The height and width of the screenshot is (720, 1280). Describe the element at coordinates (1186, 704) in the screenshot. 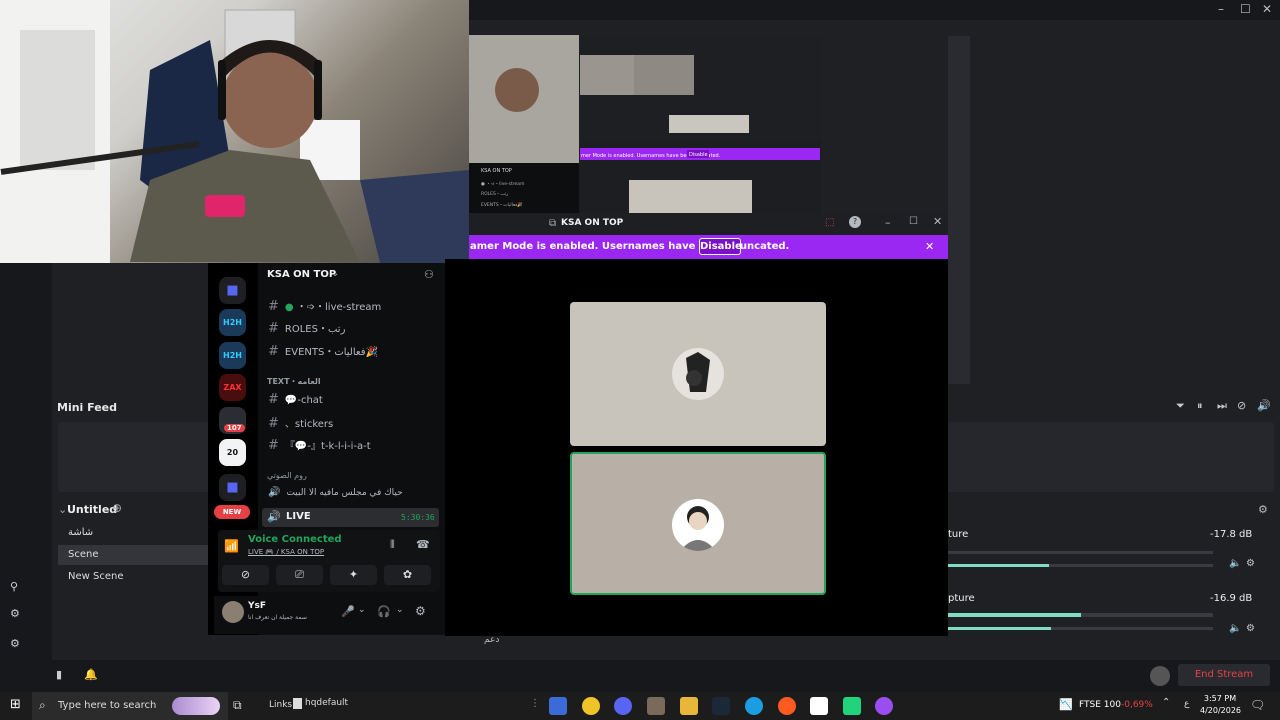

I see `language-indicator: ع` at that location.